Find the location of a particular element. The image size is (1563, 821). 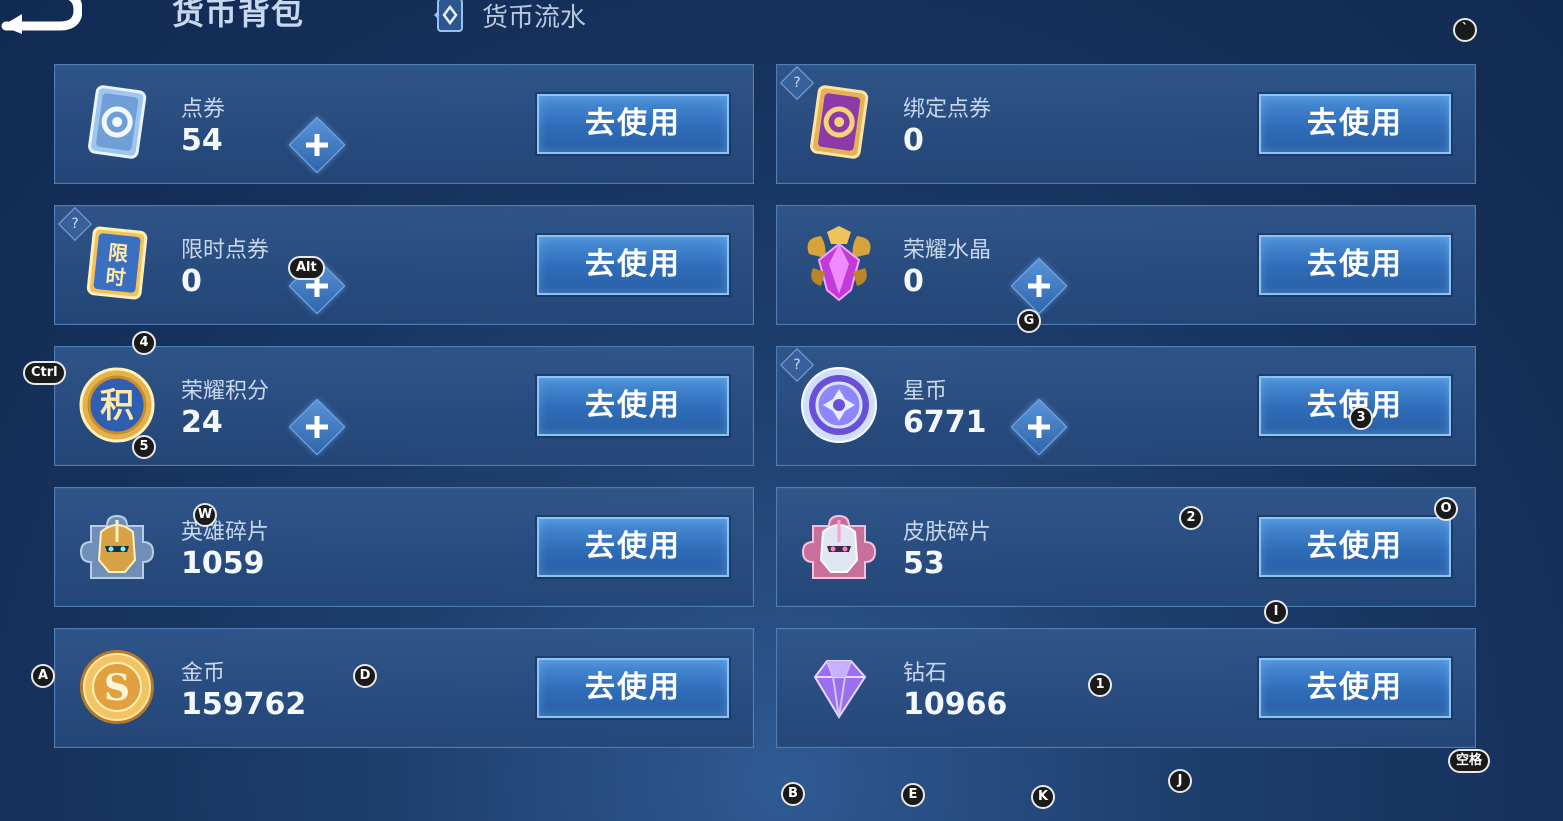

key-hint: Alt is located at coordinates (306, 268).